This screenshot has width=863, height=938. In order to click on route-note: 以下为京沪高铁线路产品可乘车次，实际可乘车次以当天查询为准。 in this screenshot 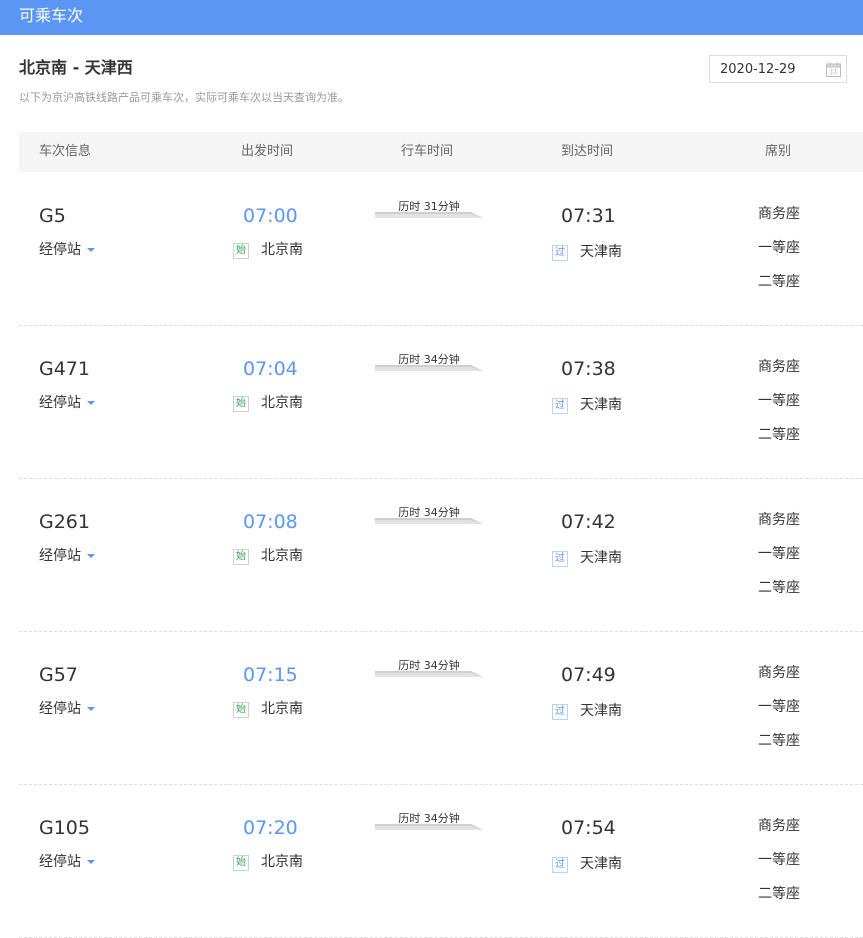, I will do `click(184, 97)`.